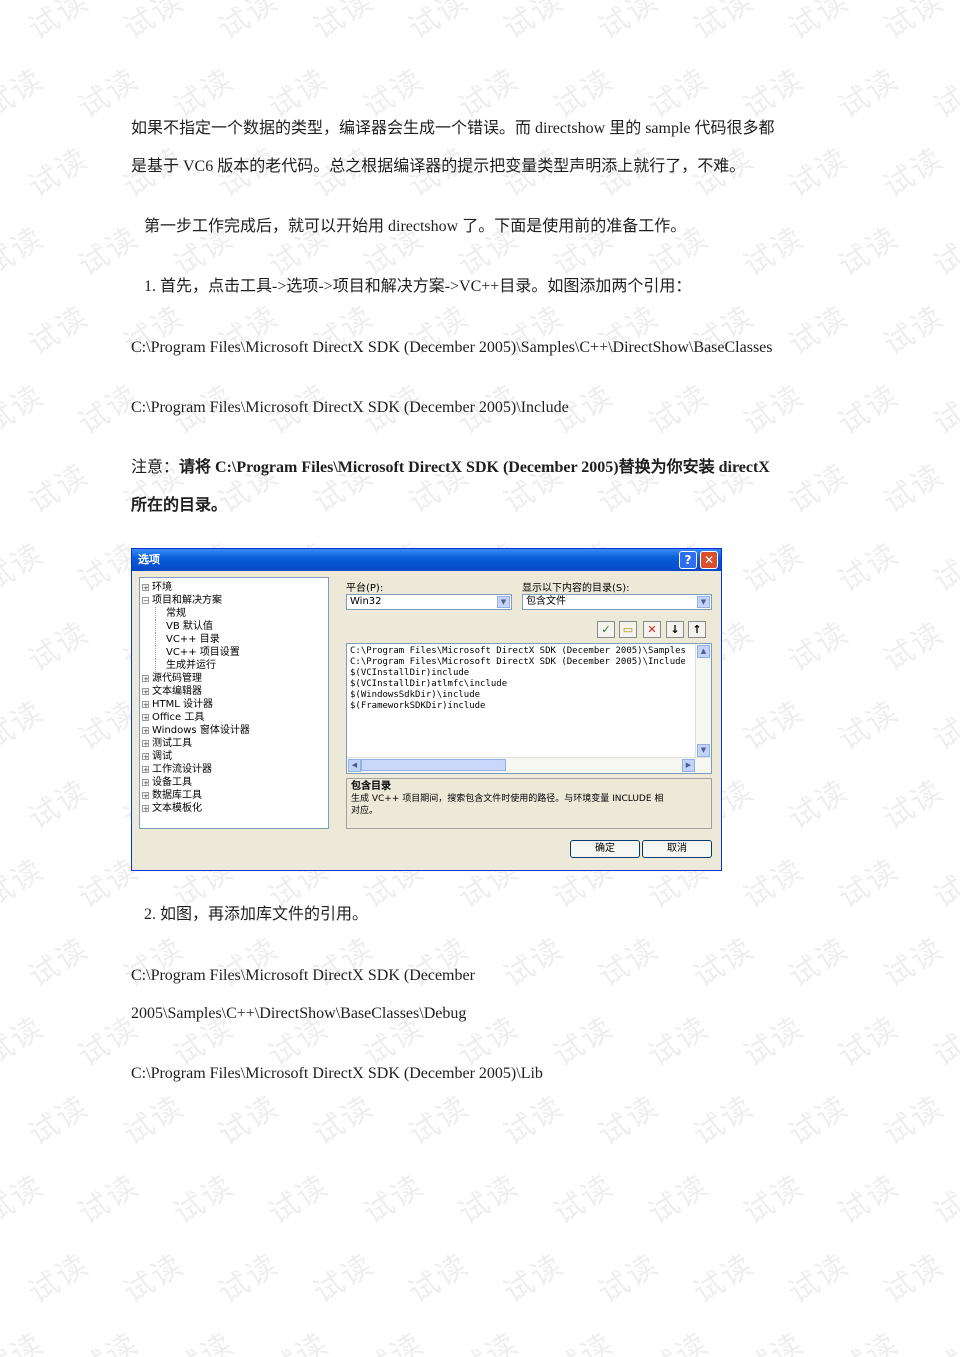  I want to click on tree-item: + 设备工具, so click(234, 782).